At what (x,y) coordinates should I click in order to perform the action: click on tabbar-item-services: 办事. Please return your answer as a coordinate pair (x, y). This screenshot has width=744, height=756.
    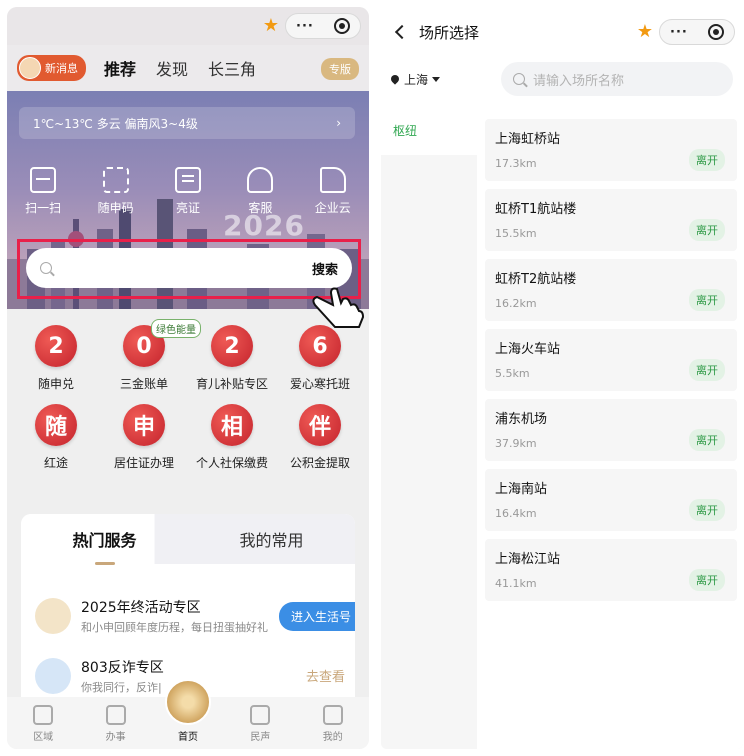
    Looking at the image, I should click on (116, 724).